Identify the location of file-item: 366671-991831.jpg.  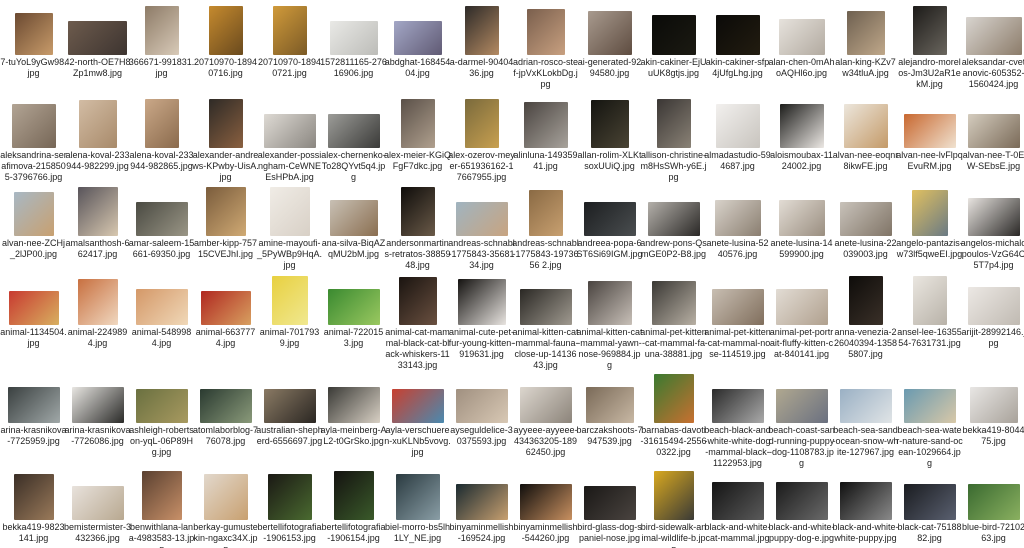
(161, 54).